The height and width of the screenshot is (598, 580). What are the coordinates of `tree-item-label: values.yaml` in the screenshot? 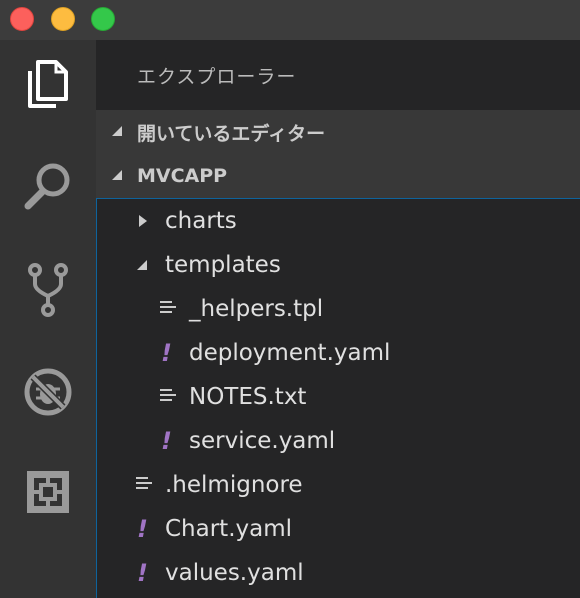 It's located at (234, 573).